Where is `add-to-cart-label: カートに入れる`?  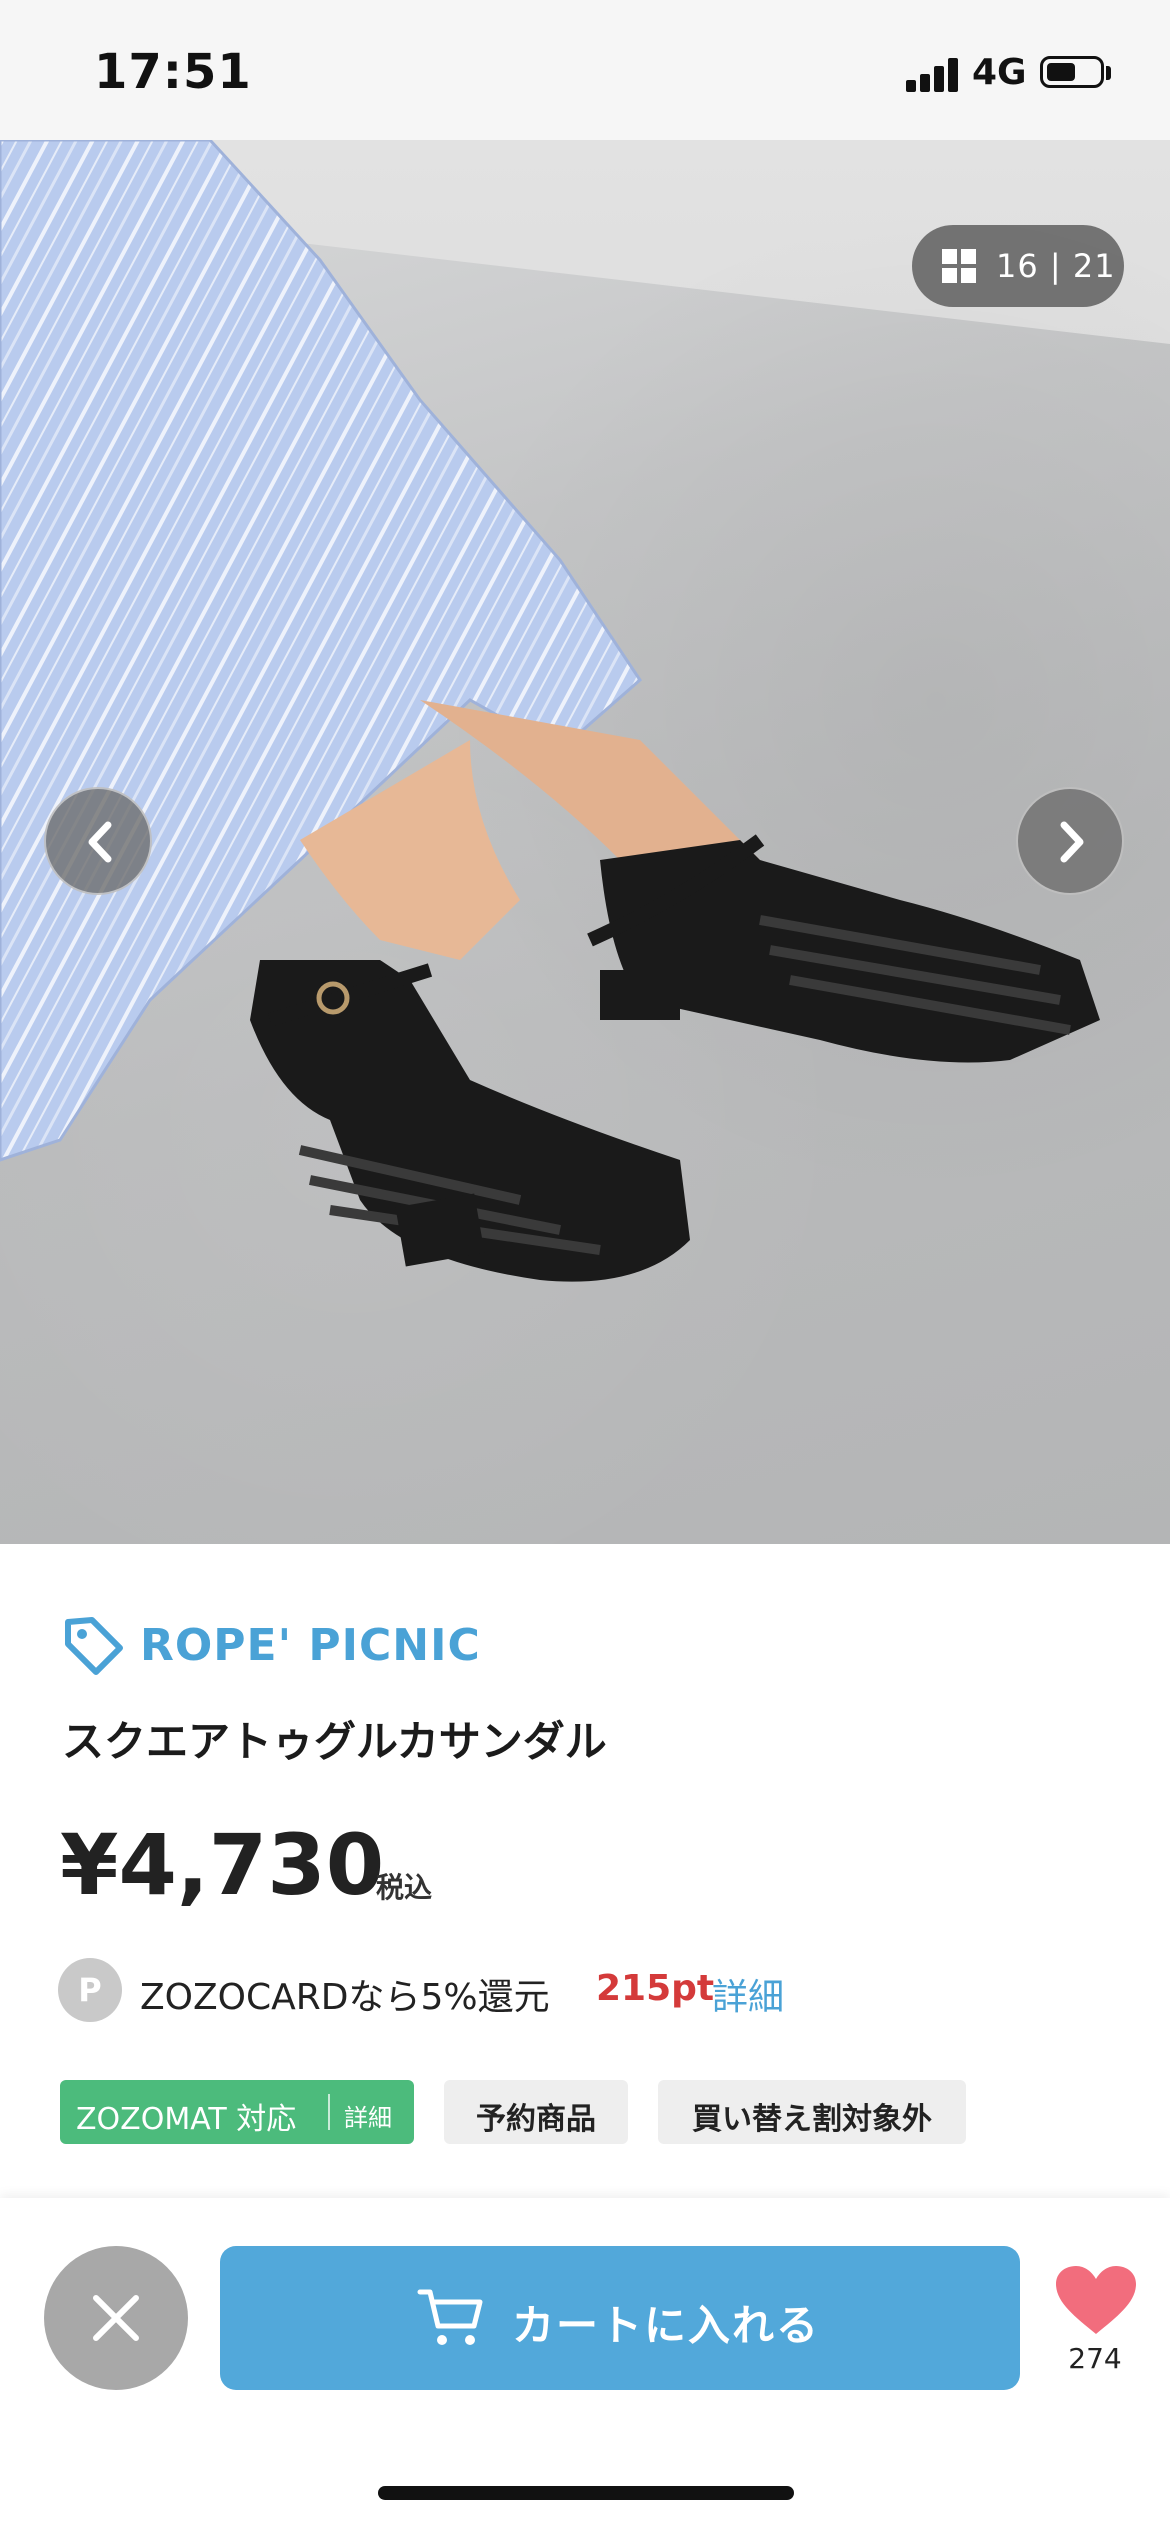
add-to-cart-label: カートに入れる is located at coordinates (666, 2325).